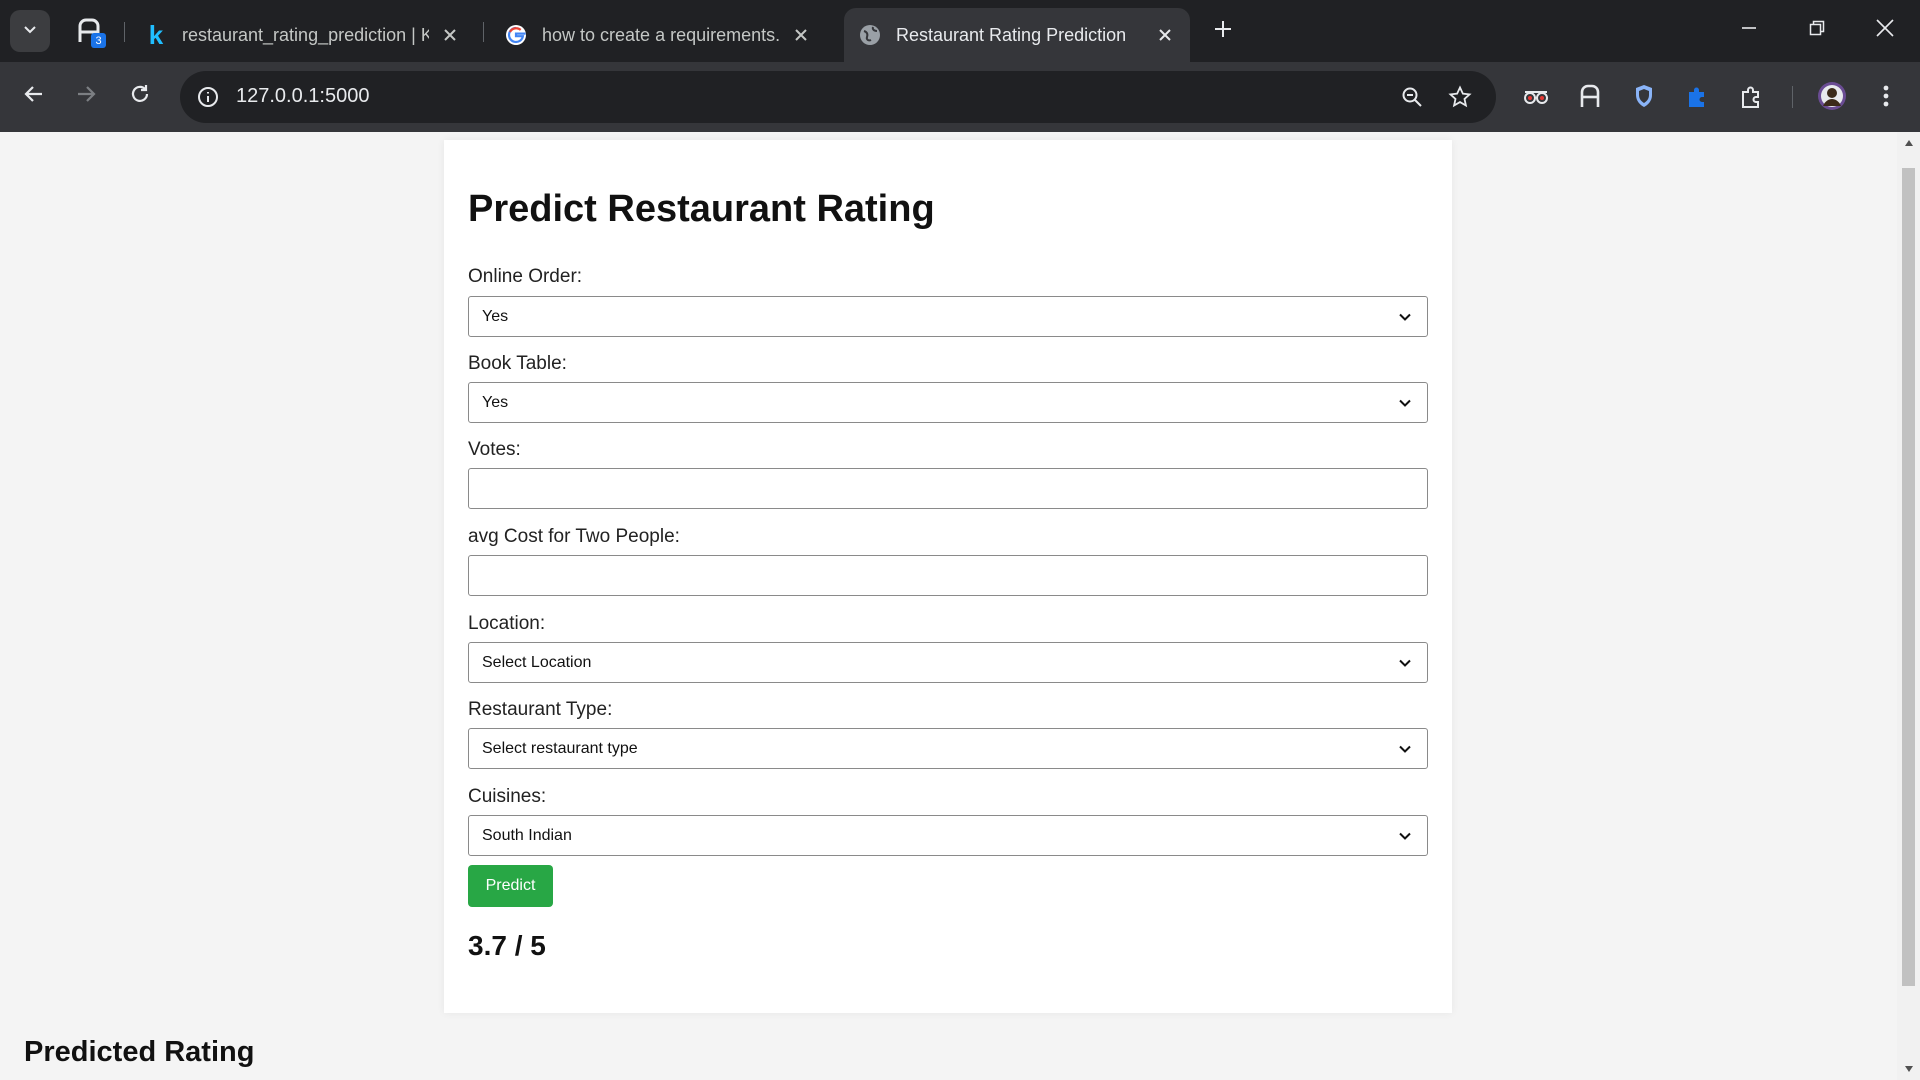 The width and height of the screenshot is (1920, 1080). What do you see at coordinates (494, 449) in the screenshot?
I see `votes-label: Votes:` at bounding box center [494, 449].